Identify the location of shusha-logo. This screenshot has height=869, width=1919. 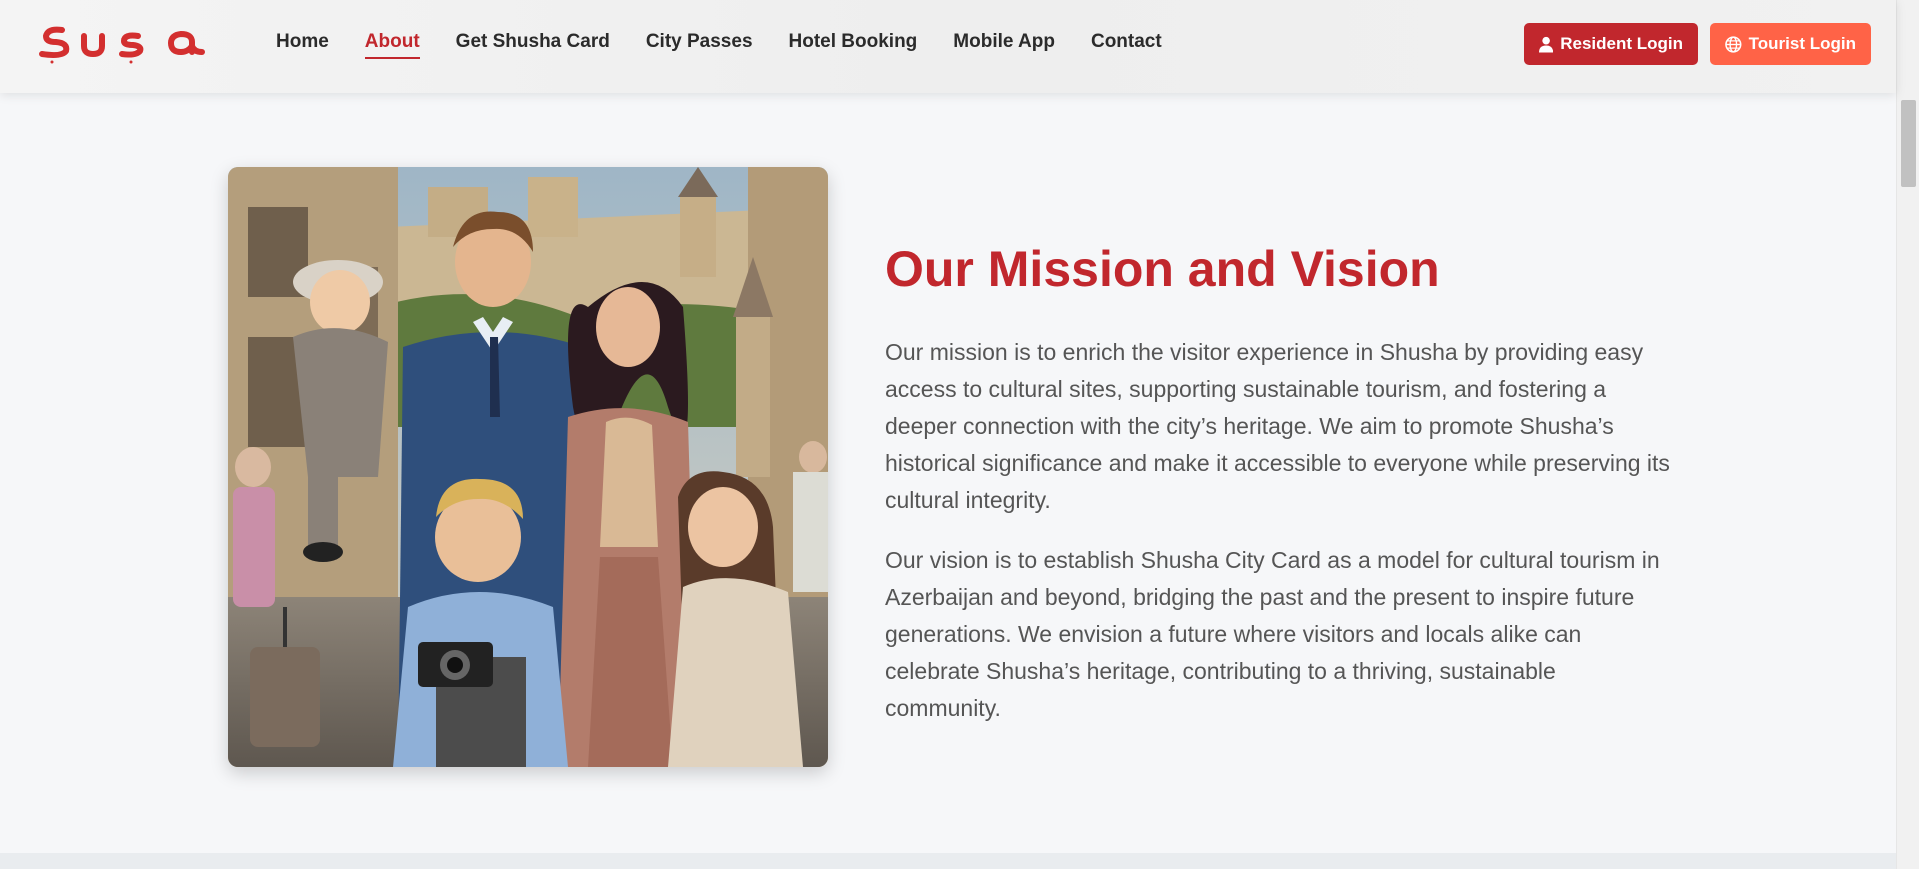
(125, 39).